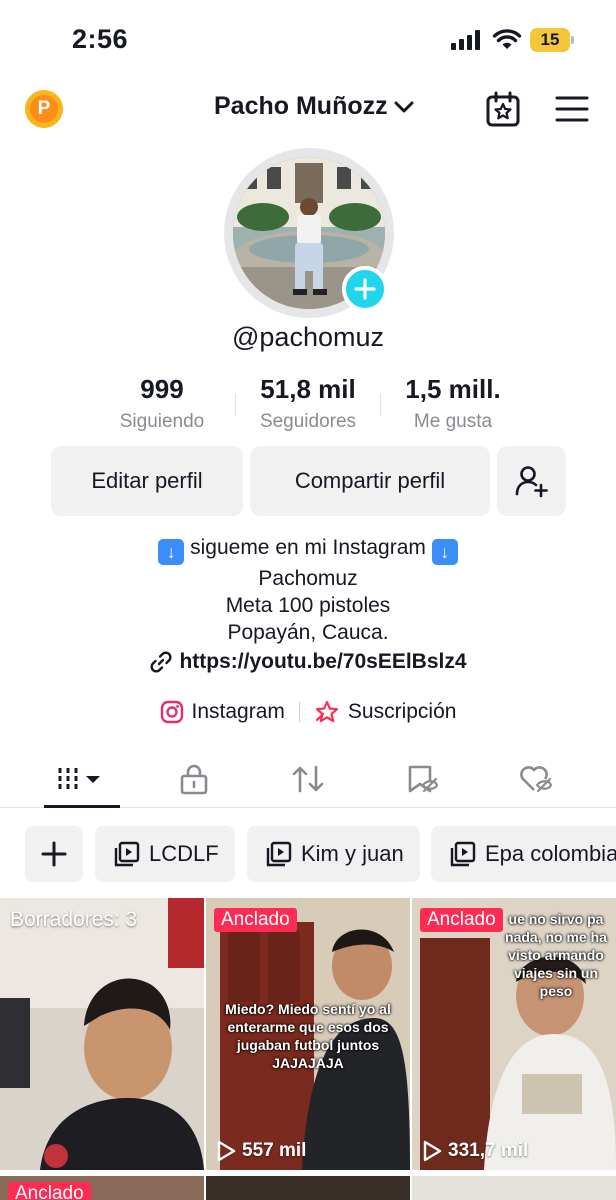 The height and width of the screenshot is (1200, 616). Describe the element at coordinates (507, 39) in the screenshot. I see `wifi-icon` at that location.